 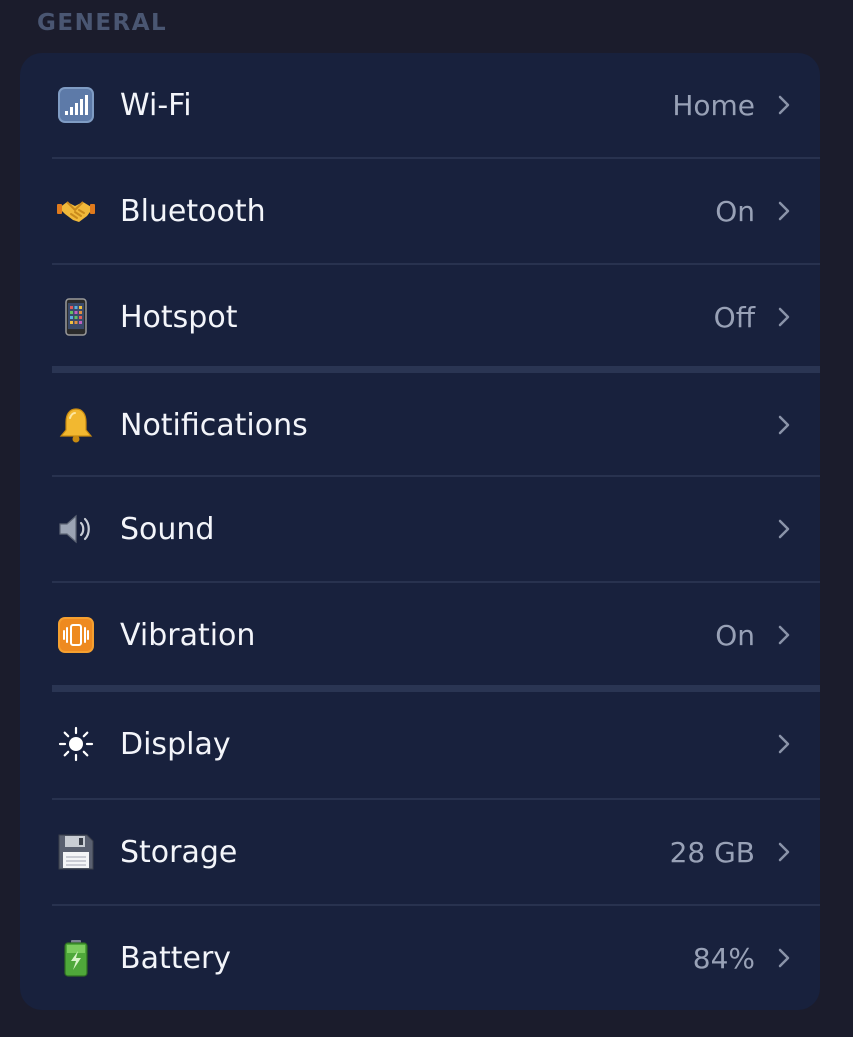 What do you see at coordinates (734, 317) in the screenshot?
I see `settings-row-value: Off` at bounding box center [734, 317].